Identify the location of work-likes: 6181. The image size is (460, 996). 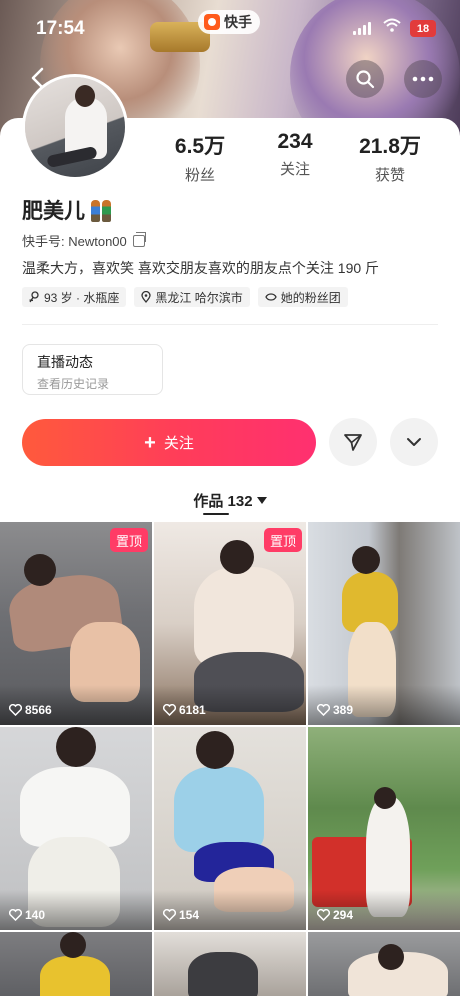
(184, 710).